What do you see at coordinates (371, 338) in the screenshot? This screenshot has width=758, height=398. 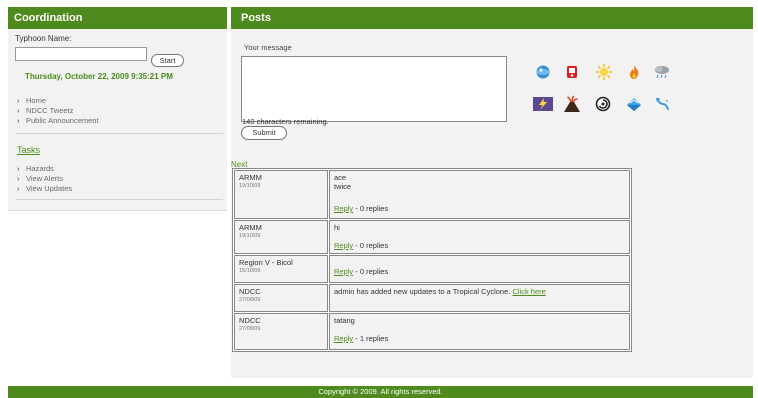 I see `reply-count: - 1 replies` at bounding box center [371, 338].